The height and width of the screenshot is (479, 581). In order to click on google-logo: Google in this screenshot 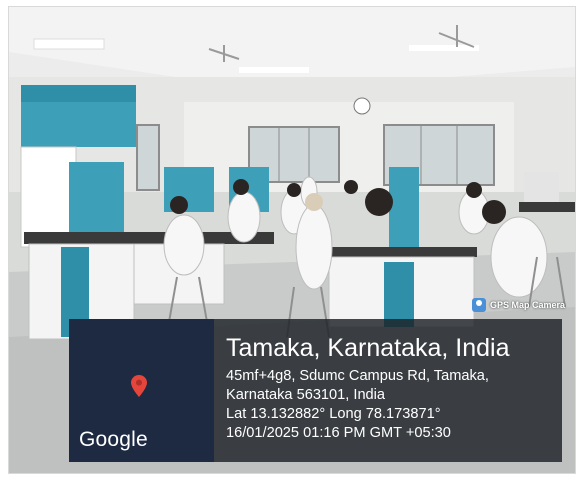, I will do `click(113, 439)`.